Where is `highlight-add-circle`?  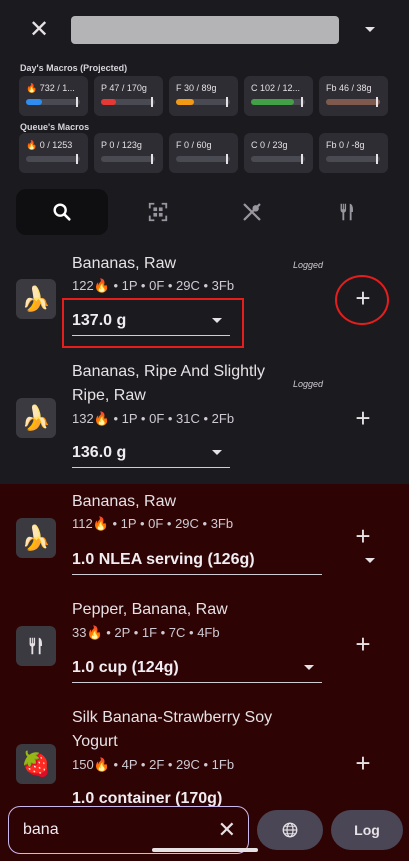
highlight-add-circle is located at coordinates (362, 300).